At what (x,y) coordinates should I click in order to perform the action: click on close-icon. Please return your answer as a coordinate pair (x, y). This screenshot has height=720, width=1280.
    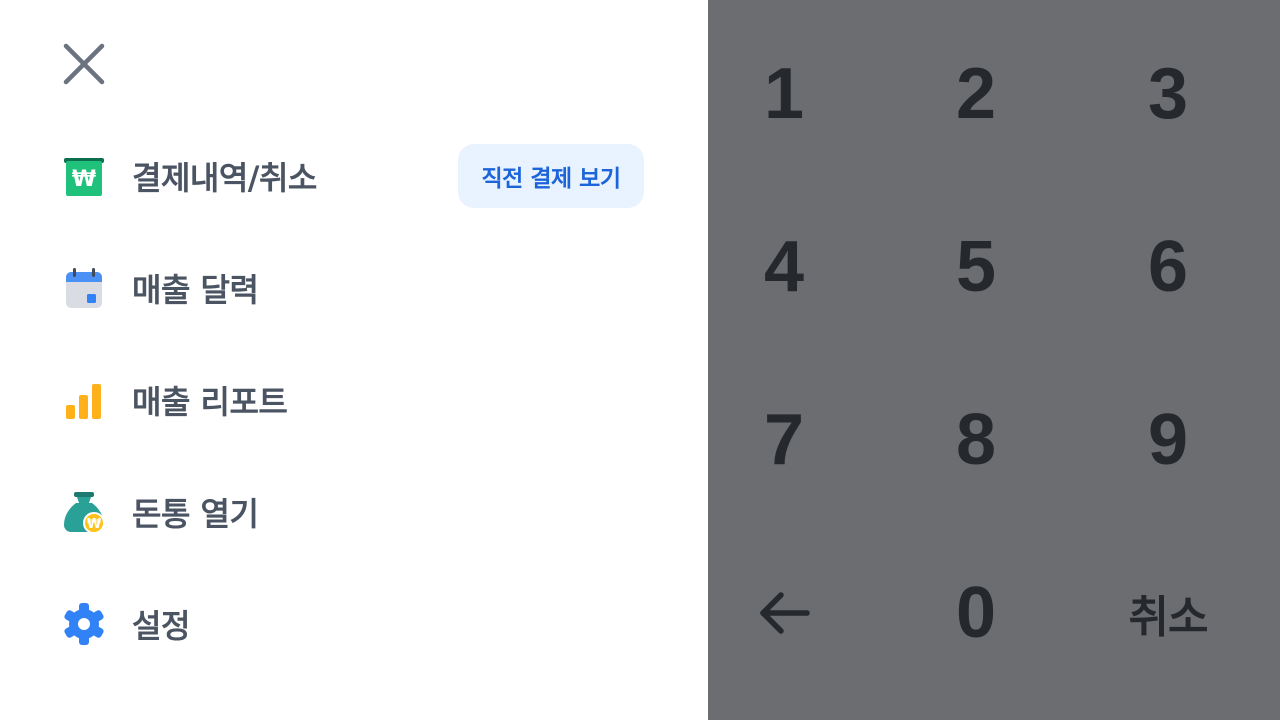
    Looking at the image, I should click on (84, 64).